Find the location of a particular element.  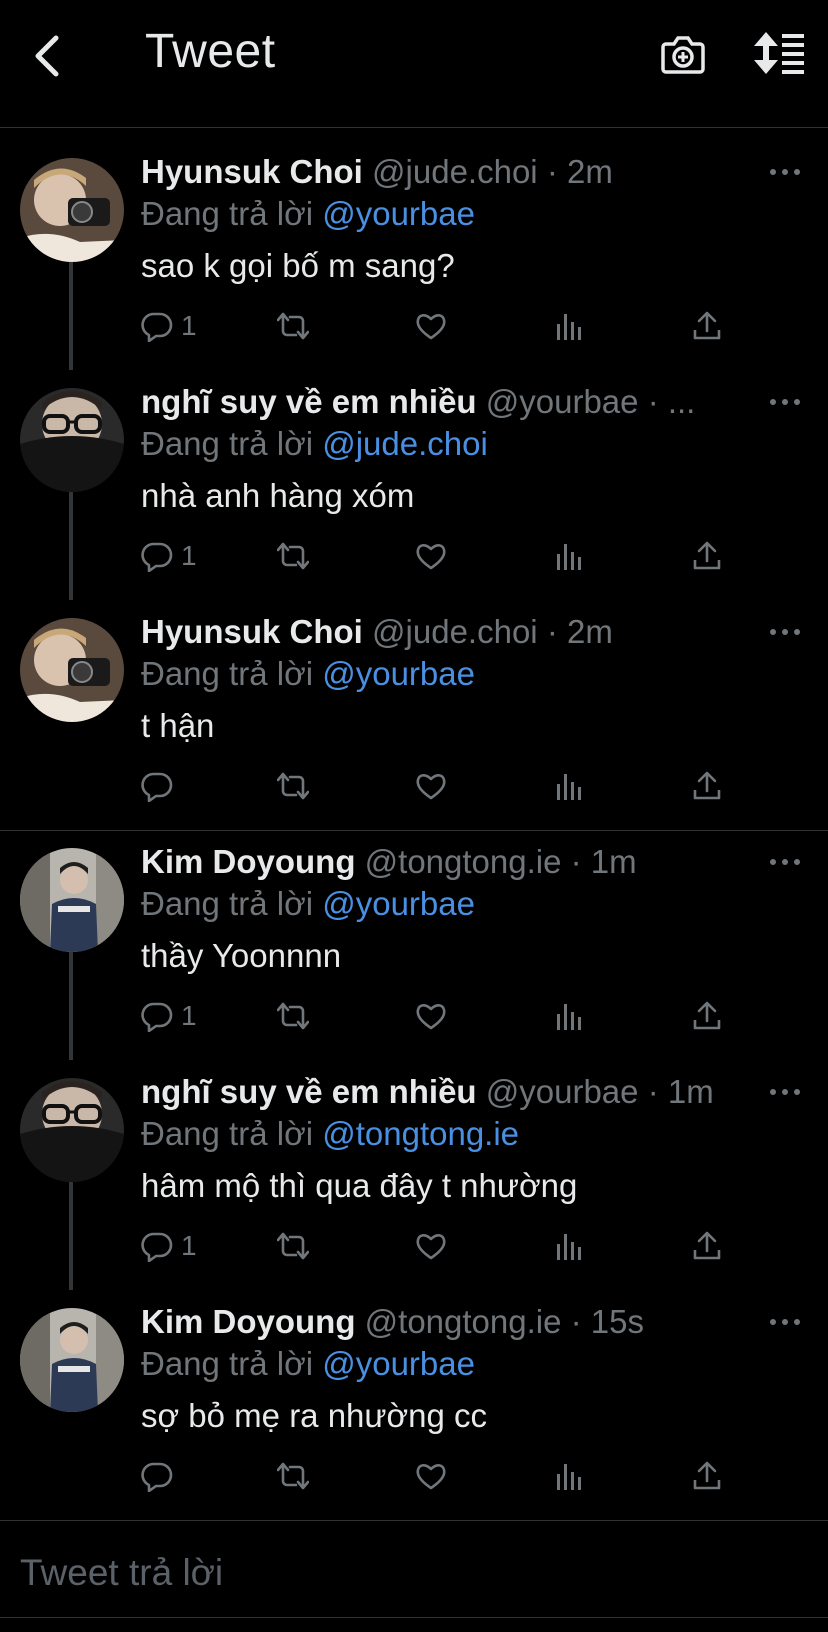

user-handle: @tongtong.ie is located at coordinates (463, 1321).